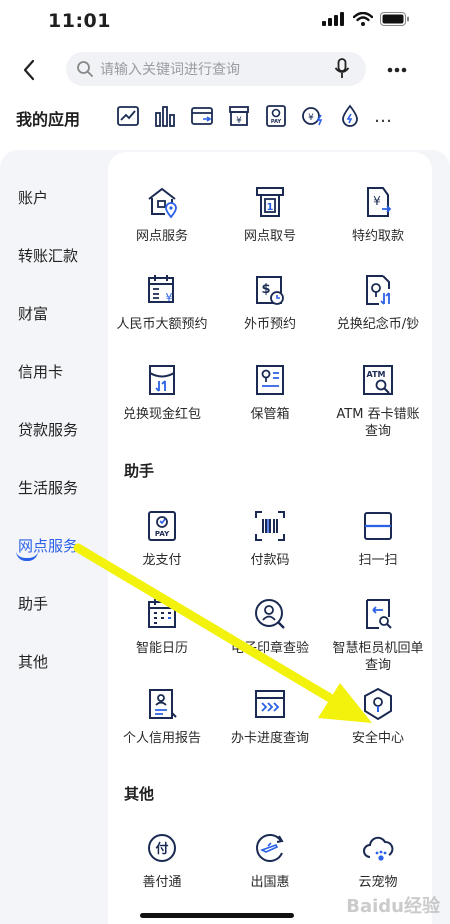  What do you see at coordinates (276, 116) in the screenshot?
I see `pay-card-icon: PAY` at bounding box center [276, 116].